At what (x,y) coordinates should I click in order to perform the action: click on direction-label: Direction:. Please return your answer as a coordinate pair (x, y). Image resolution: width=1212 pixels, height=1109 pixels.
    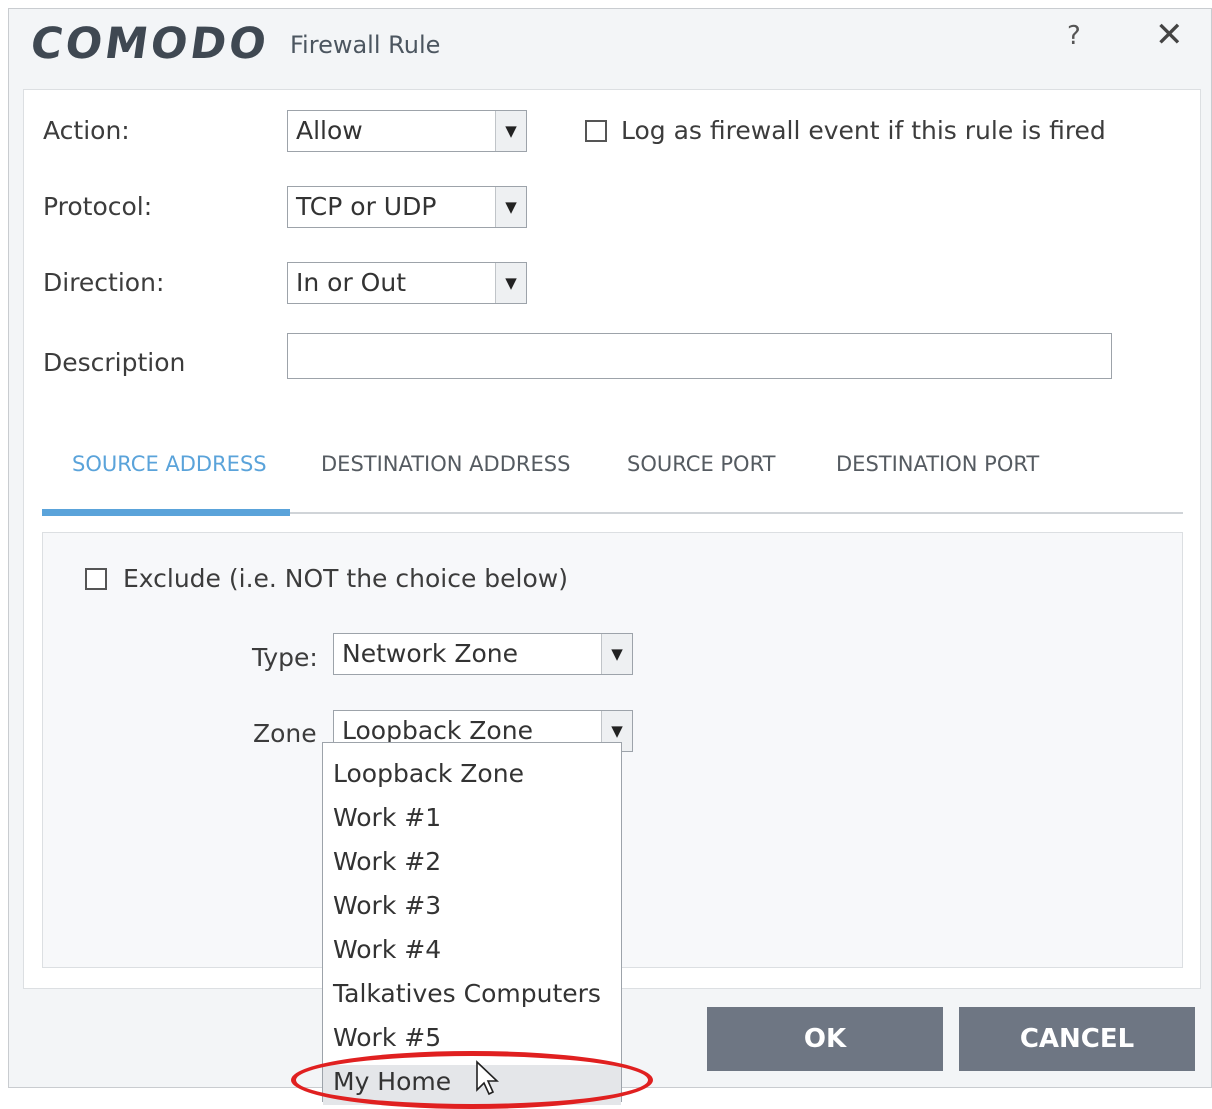
    Looking at the image, I should click on (104, 282).